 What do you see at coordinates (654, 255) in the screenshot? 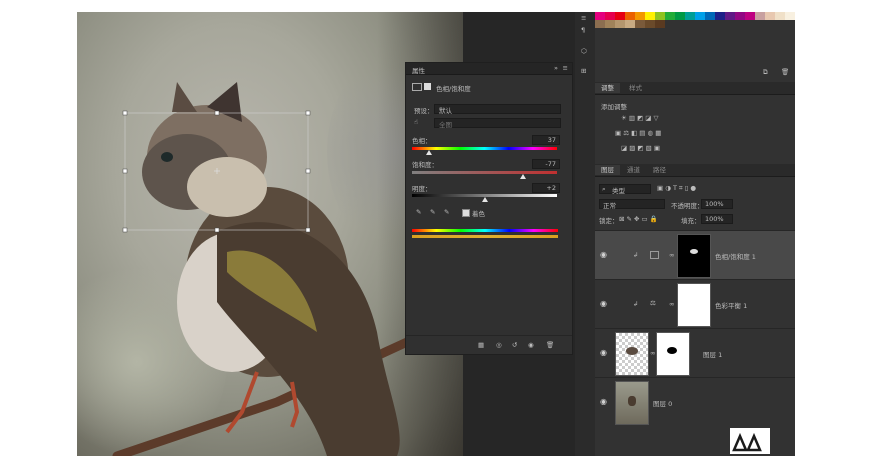
I see `hue-saturation-icon` at bounding box center [654, 255].